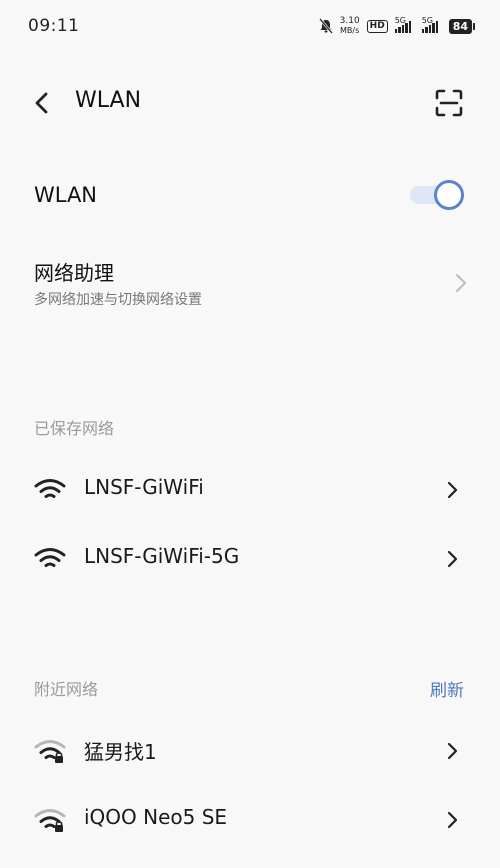 The height and width of the screenshot is (868, 500). What do you see at coordinates (462, 26) in the screenshot?
I see `battery-icon: 84` at bounding box center [462, 26].